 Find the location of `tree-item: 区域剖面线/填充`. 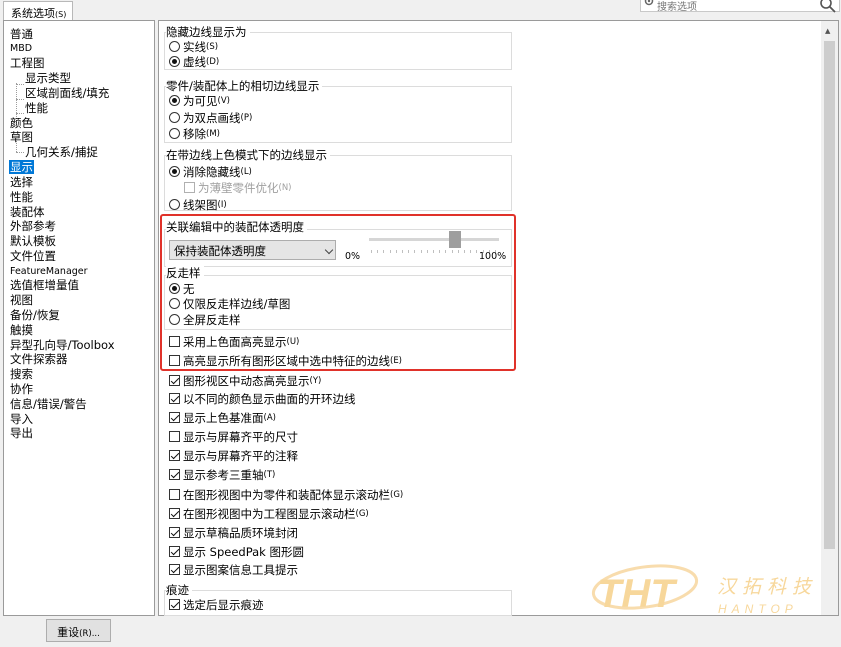

tree-item: 区域剖面线/填充 is located at coordinates (67, 93).